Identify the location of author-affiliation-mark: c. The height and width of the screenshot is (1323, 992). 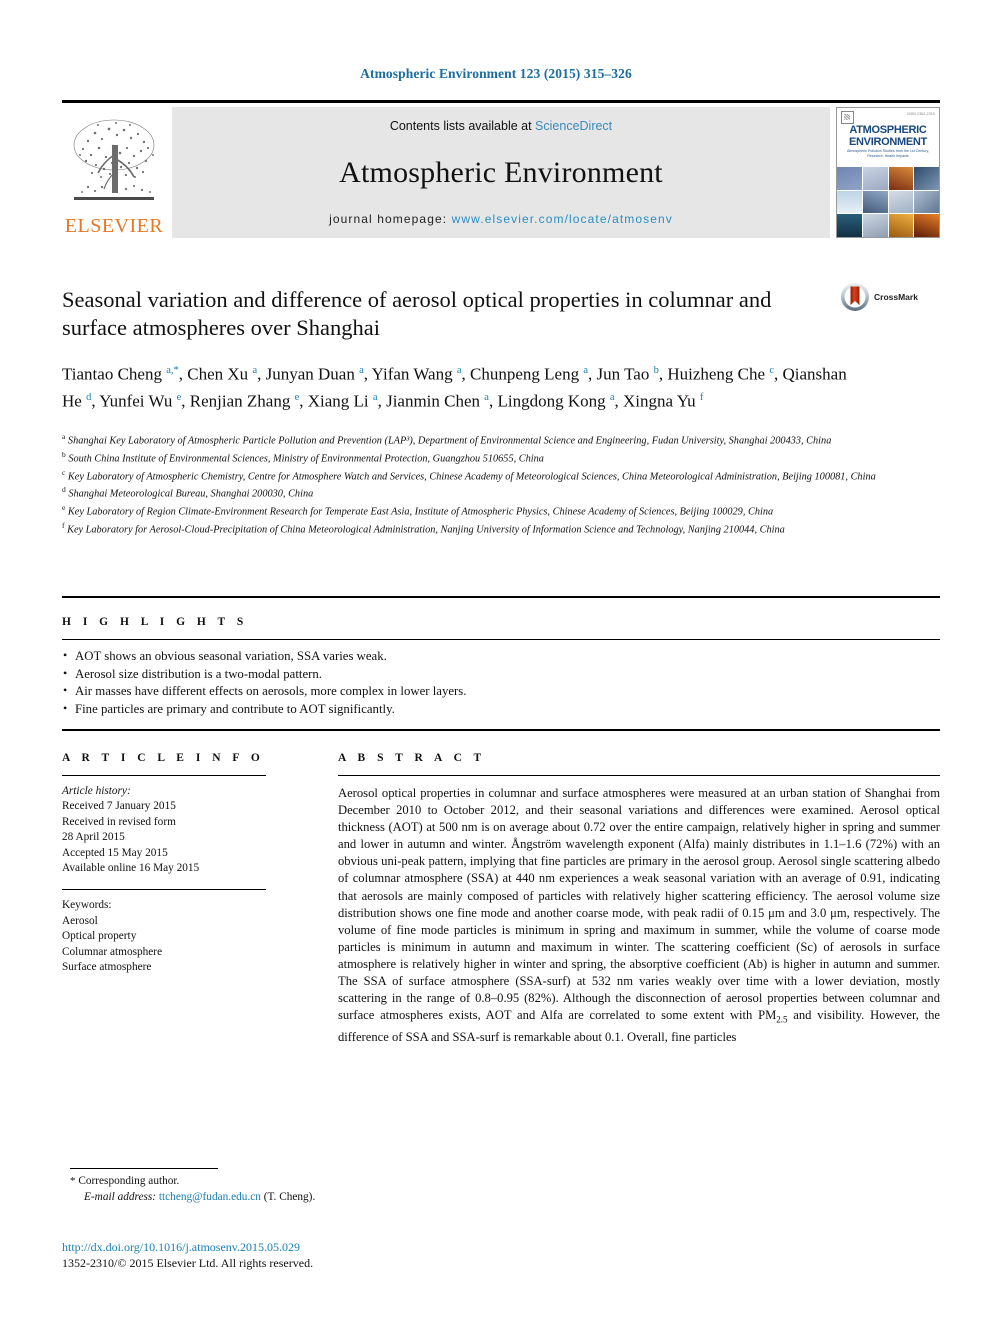
(771, 370).